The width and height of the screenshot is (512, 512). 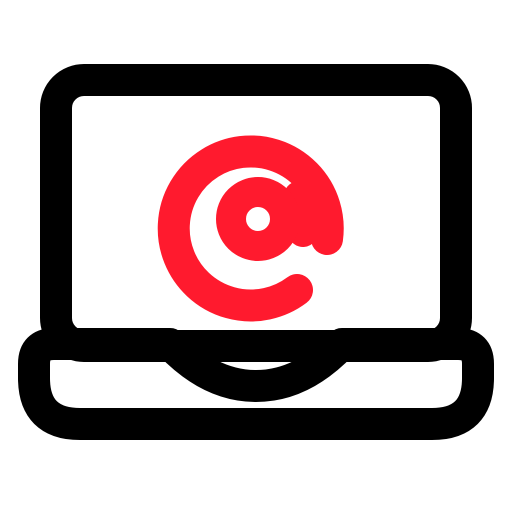 I want to click on at-sign-inner-ring, so click(x=258, y=219).